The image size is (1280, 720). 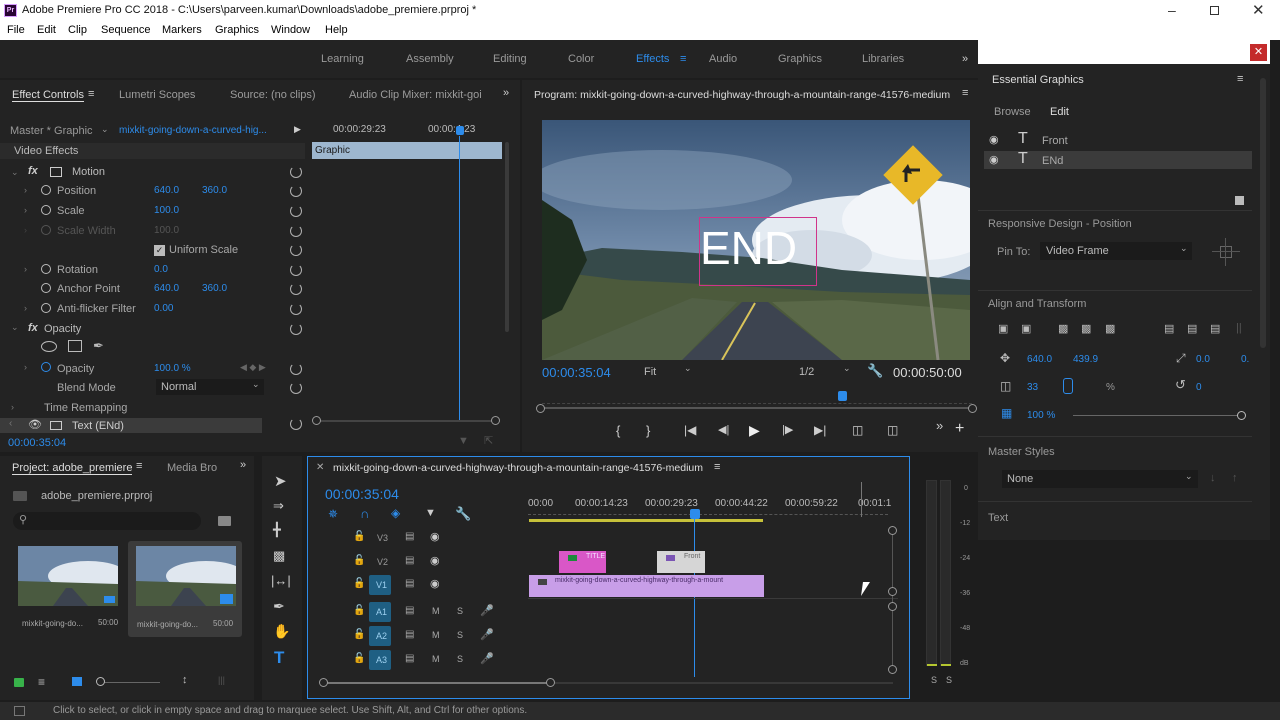 I want to click on workspace-assembly: Assembly, so click(x=430, y=59).